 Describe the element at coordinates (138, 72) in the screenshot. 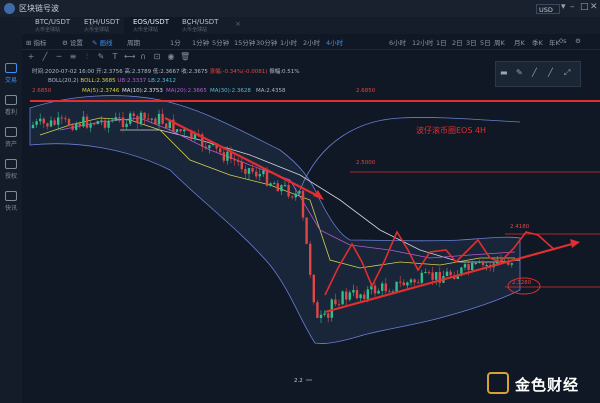

I see `ohlc-high: 高:2.3789` at that location.